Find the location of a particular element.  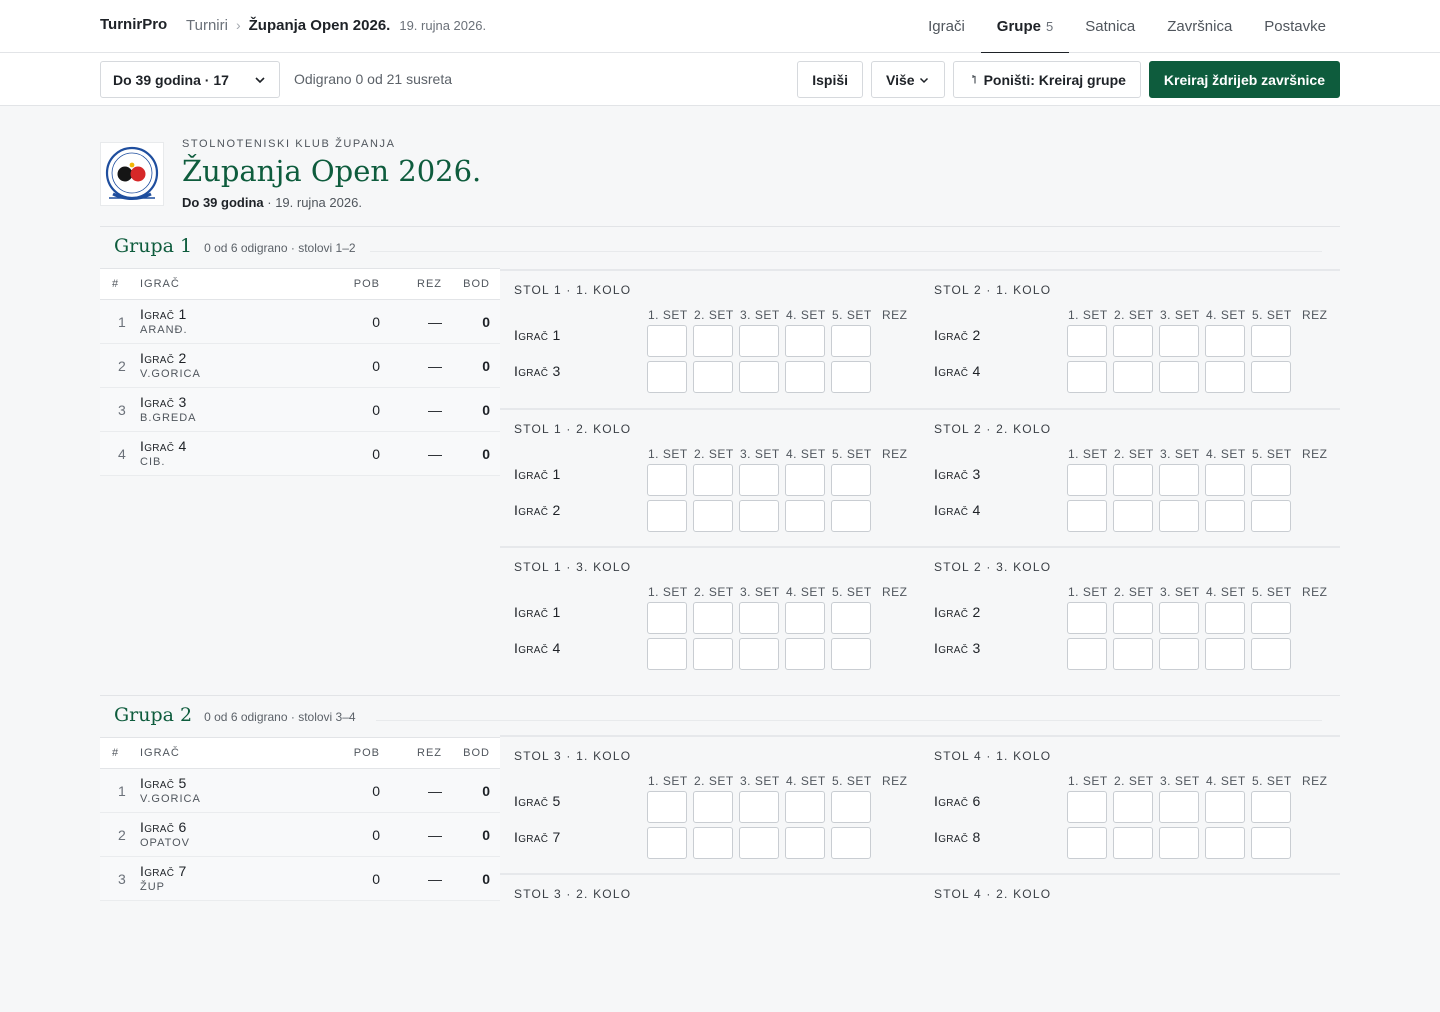

category-select: Do 39 godina · 17 is located at coordinates (190, 79).